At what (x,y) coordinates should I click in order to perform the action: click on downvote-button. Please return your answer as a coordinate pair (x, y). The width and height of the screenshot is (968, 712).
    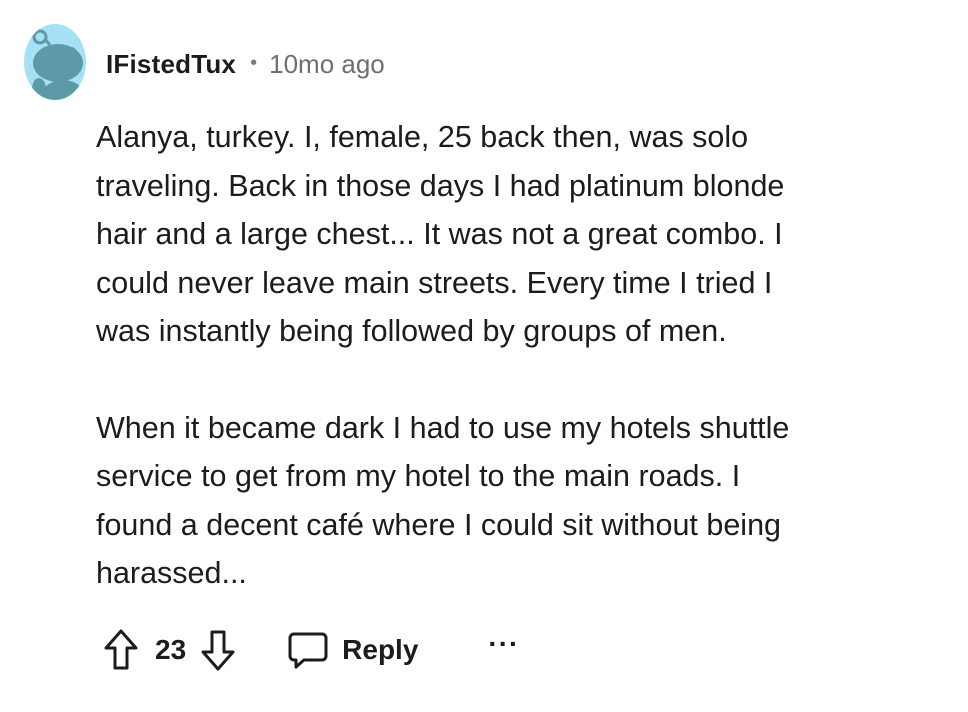
    Looking at the image, I should click on (218, 650).